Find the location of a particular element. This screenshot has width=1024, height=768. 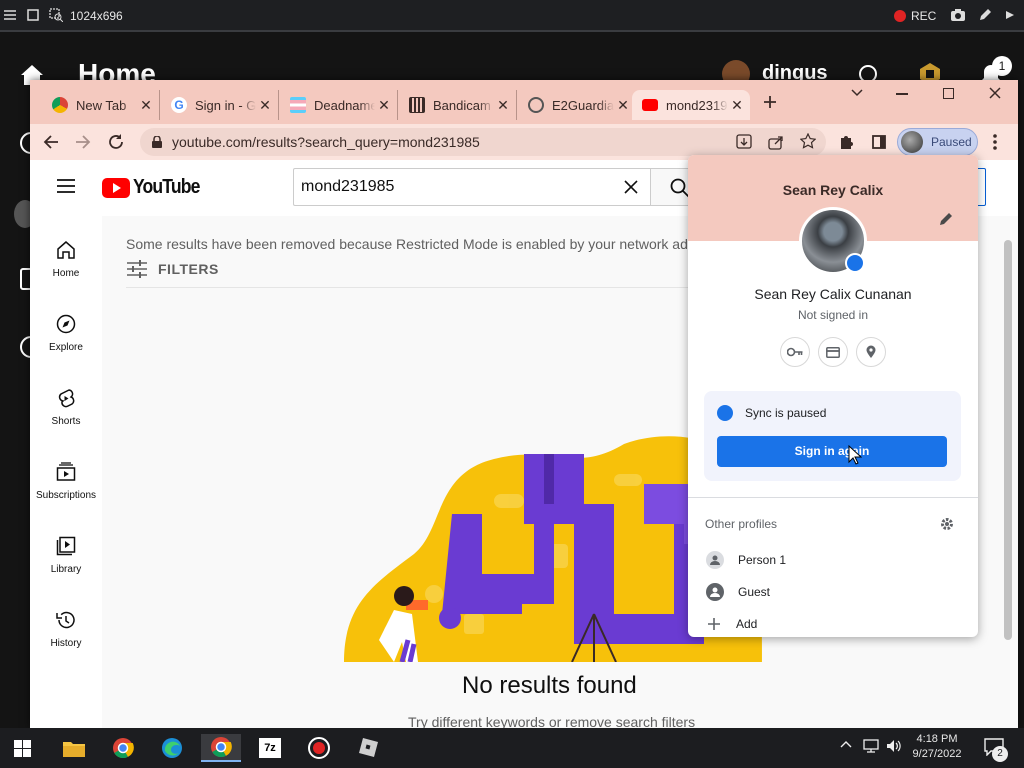

clear-search-icon is located at coordinates (631, 187).